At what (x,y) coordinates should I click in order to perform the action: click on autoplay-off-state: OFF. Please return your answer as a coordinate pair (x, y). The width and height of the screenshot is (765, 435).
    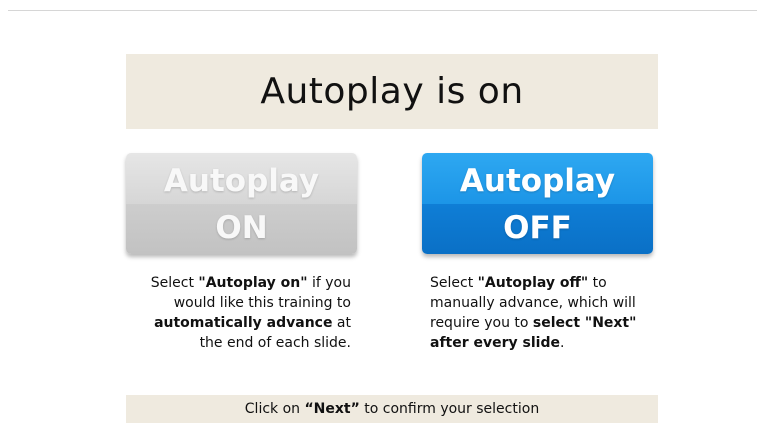
    Looking at the image, I should click on (537, 228).